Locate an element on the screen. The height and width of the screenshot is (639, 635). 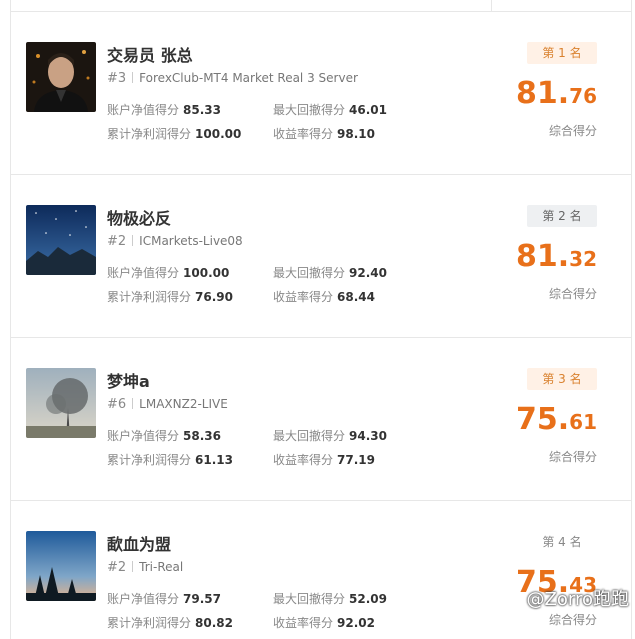
return-value: 92.02 is located at coordinates (356, 623).